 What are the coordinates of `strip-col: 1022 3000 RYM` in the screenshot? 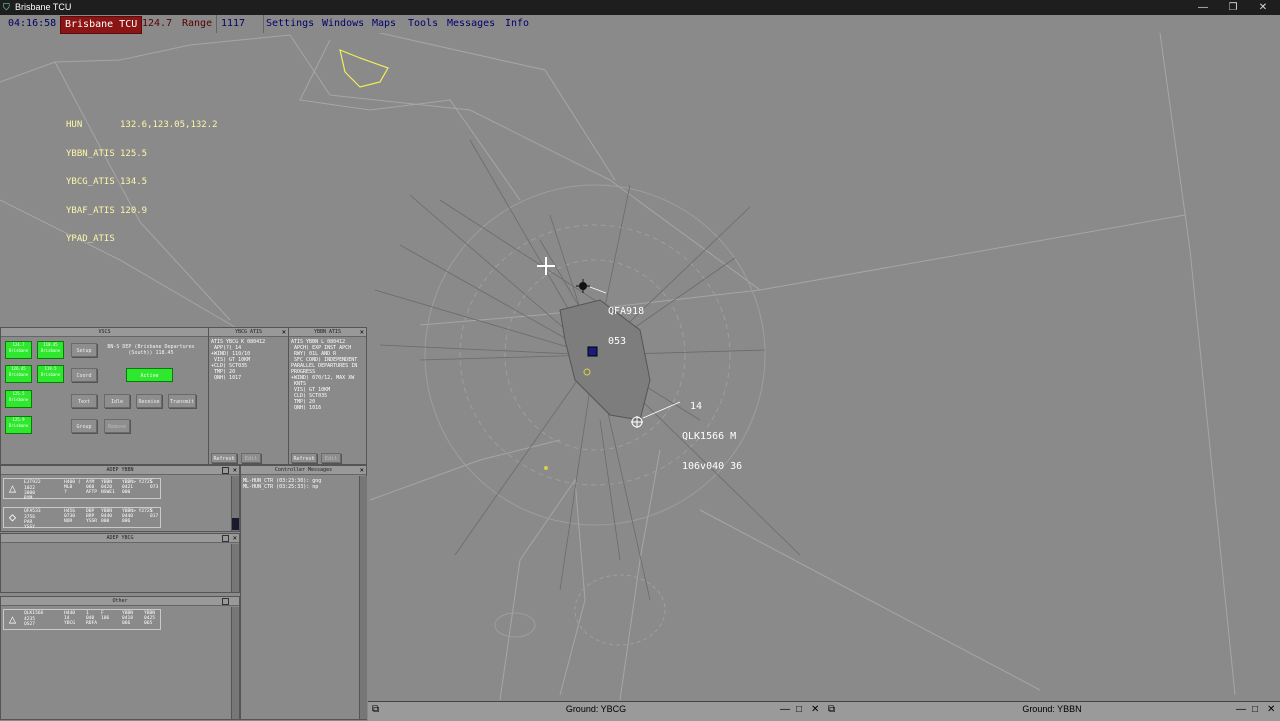 It's located at (30, 493).